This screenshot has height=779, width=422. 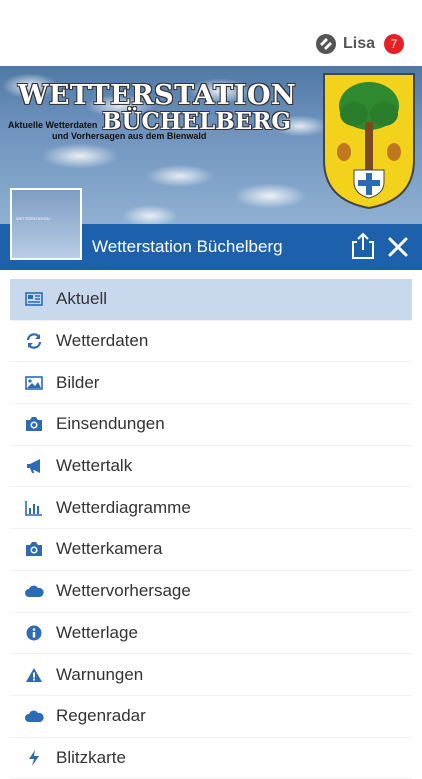 I want to click on menu-item-label: Bilder, so click(x=78, y=382).